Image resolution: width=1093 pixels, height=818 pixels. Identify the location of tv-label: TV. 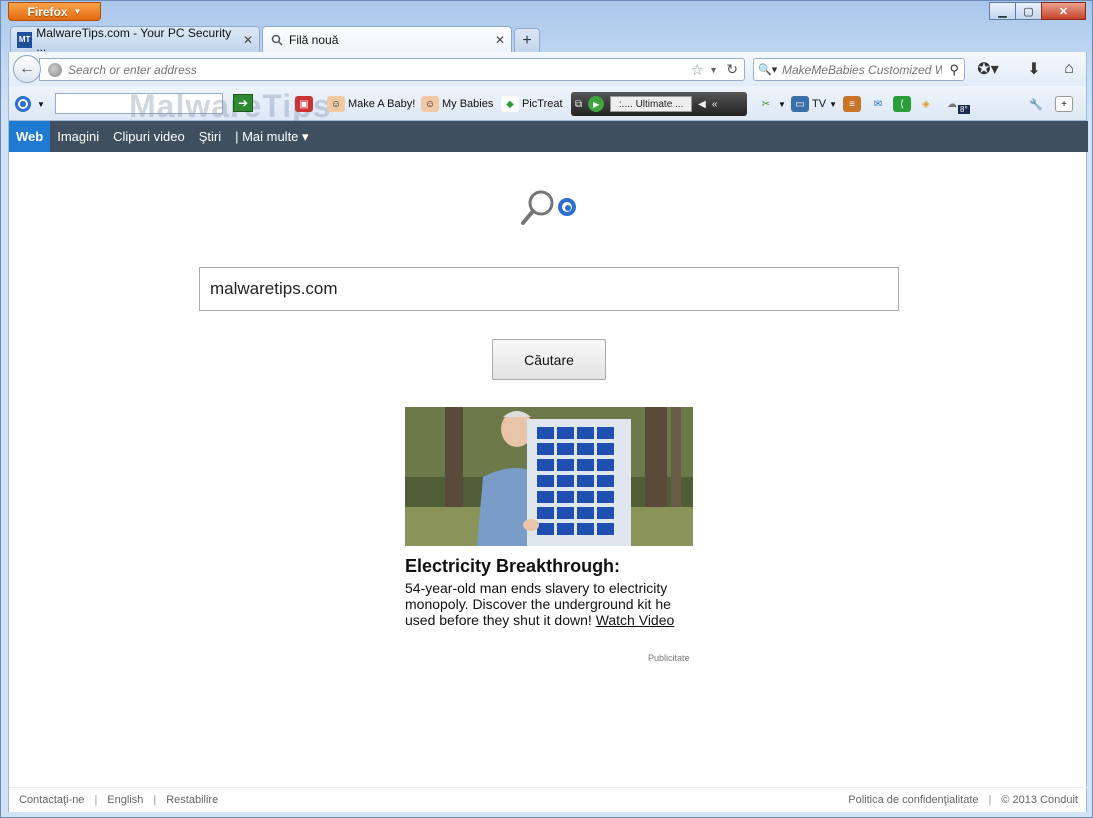
(819, 104).